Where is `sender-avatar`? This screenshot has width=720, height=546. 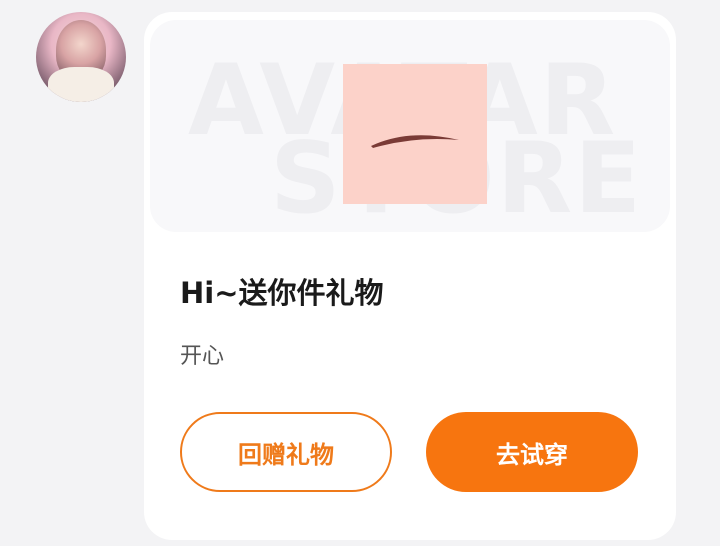 sender-avatar is located at coordinates (81, 57).